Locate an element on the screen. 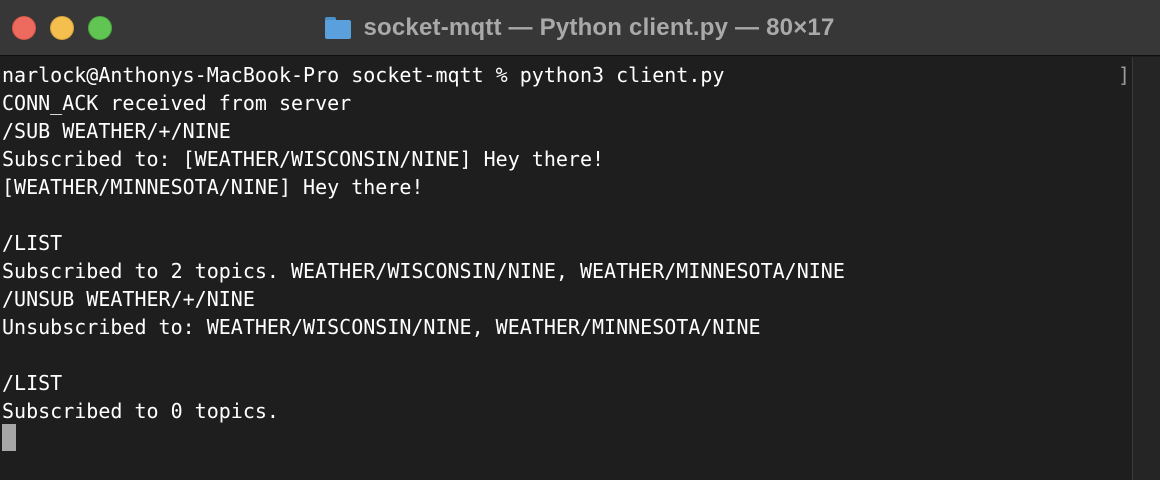 This screenshot has width=1160, height=480. scroll-marker: ] is located at coordinates (1124, 75).